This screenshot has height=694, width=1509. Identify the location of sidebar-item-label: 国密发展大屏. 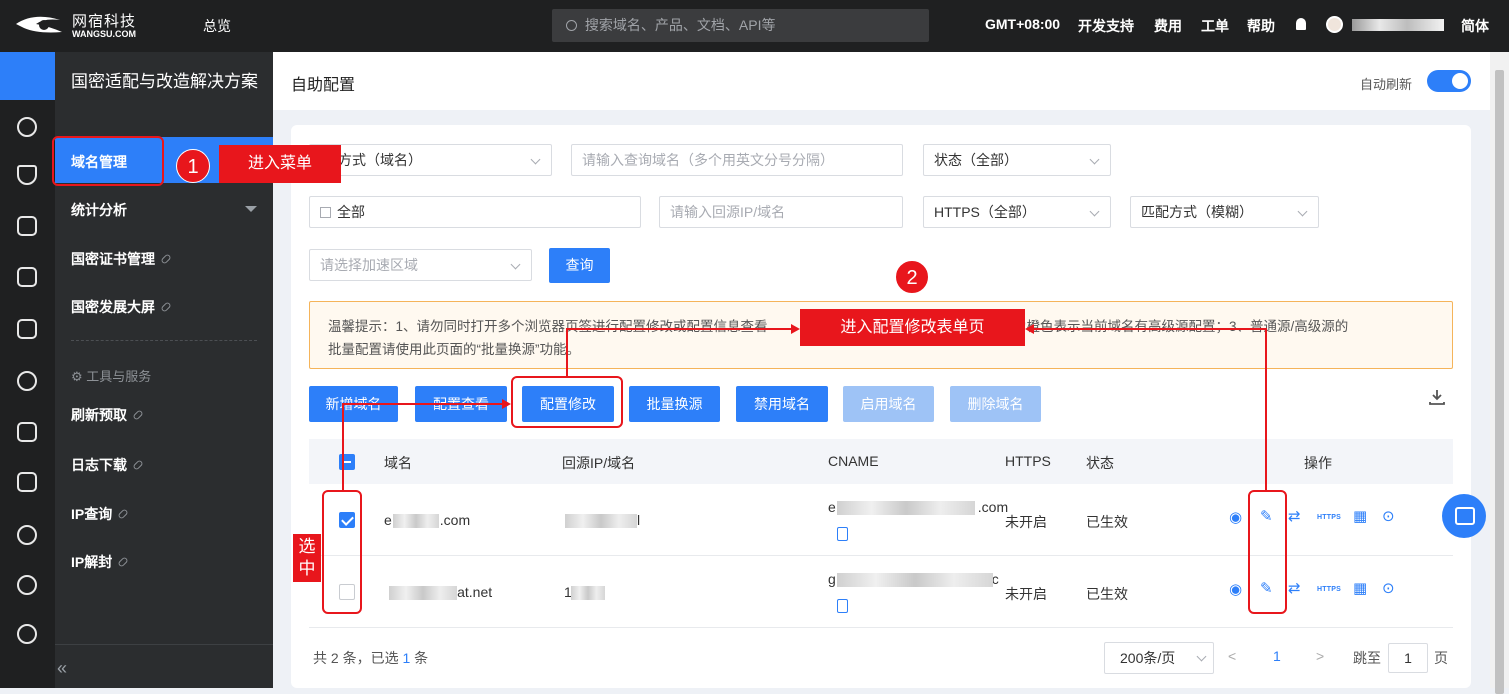
(113, 307).